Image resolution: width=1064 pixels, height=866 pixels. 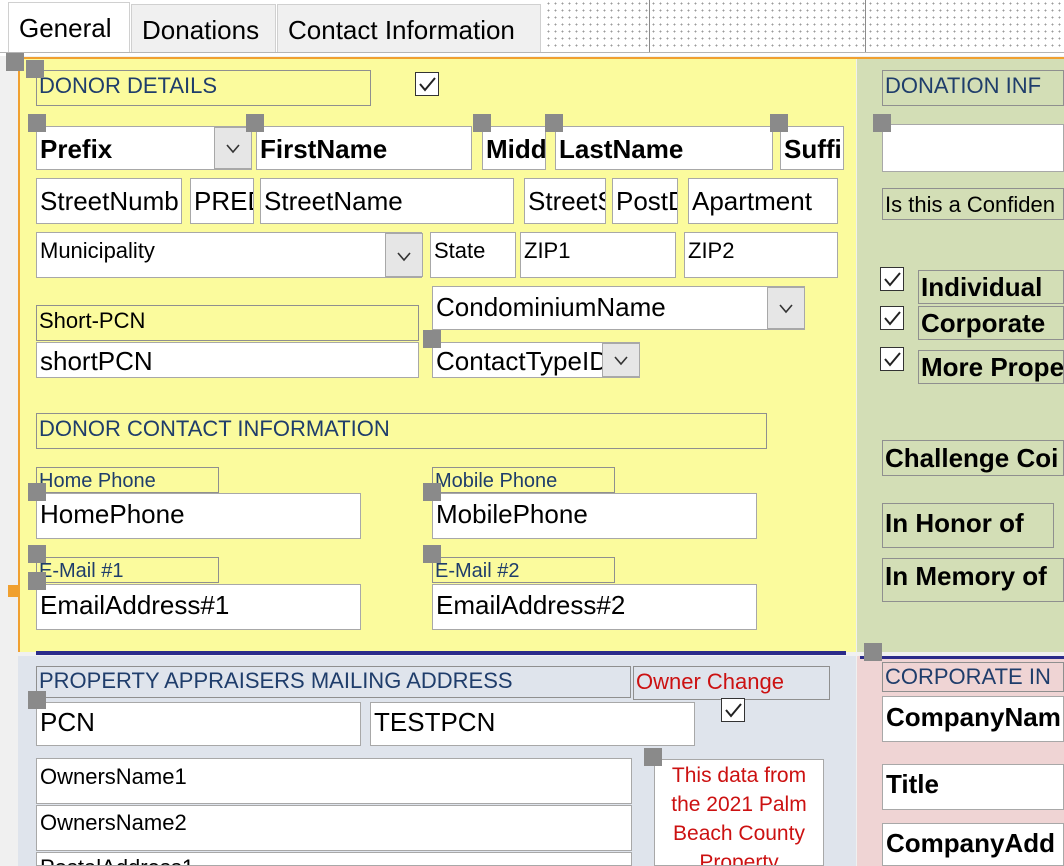 I want to click on note-line: This data from, so click(x=739, y=775).